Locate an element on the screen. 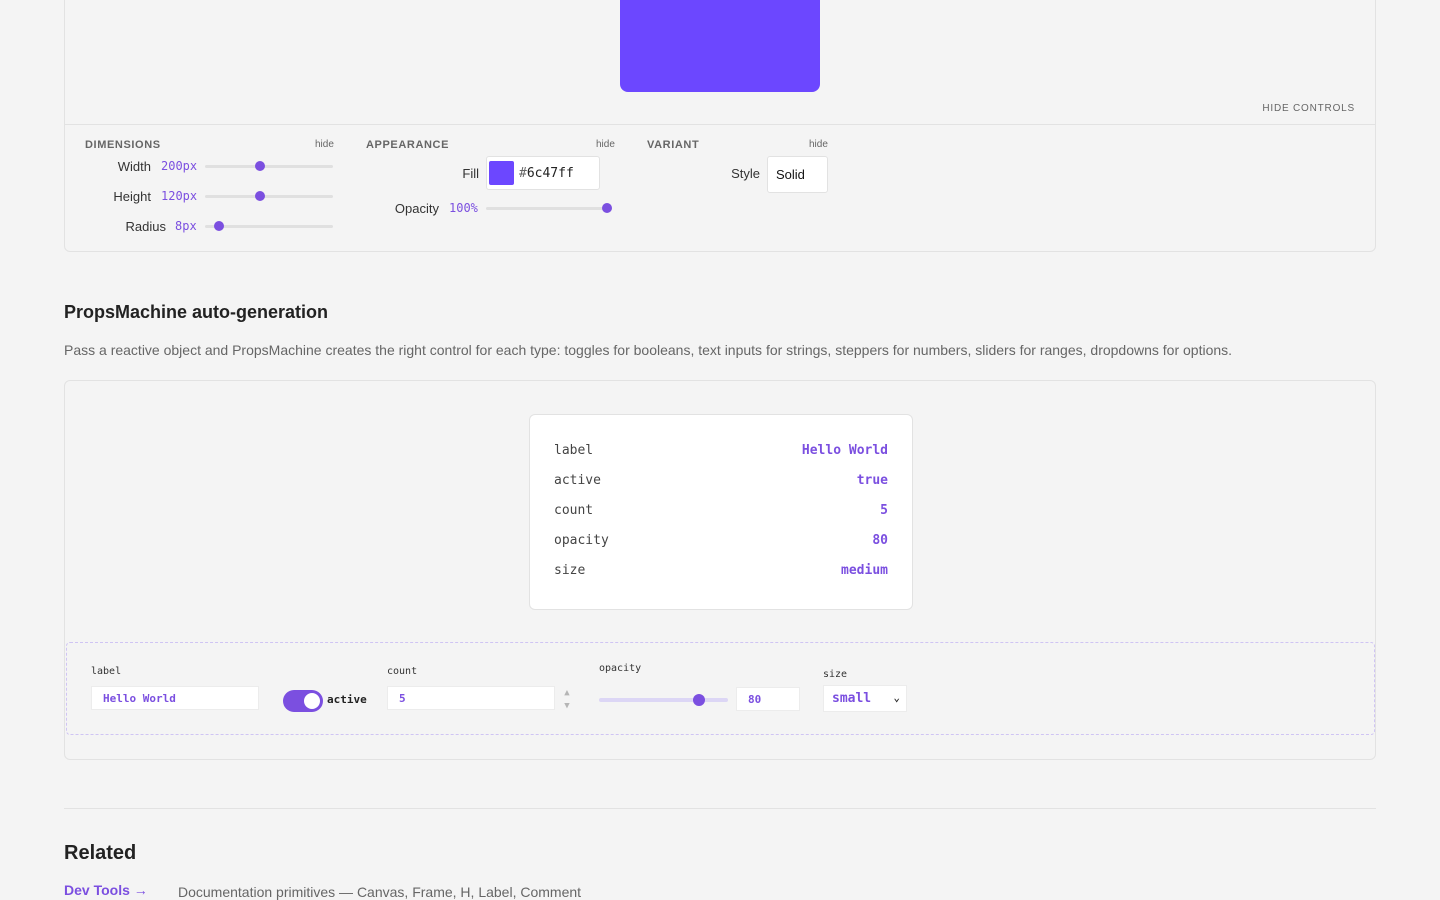  section-title: PropsMachine auto-generation is located at coordinates (196, 312).